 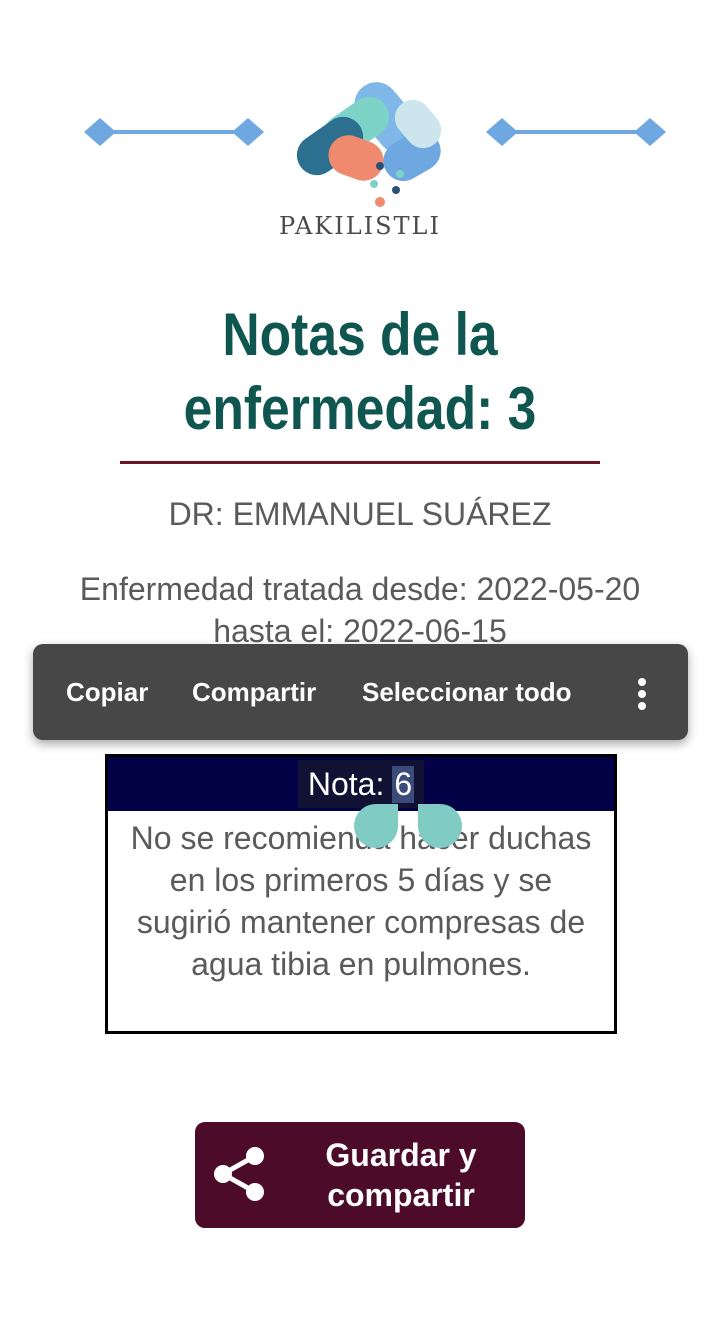 I want to click on page-title: Notas de la enfermedad: 3, so click(x=360, y=371).